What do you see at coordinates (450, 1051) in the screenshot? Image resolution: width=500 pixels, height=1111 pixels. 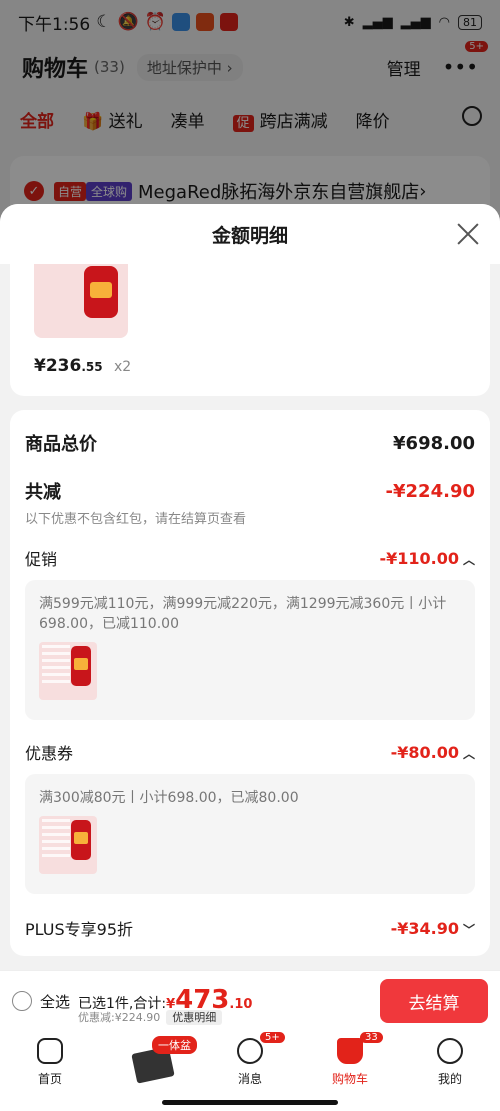 I see `user-icon` at bounding box center [450, 1051].